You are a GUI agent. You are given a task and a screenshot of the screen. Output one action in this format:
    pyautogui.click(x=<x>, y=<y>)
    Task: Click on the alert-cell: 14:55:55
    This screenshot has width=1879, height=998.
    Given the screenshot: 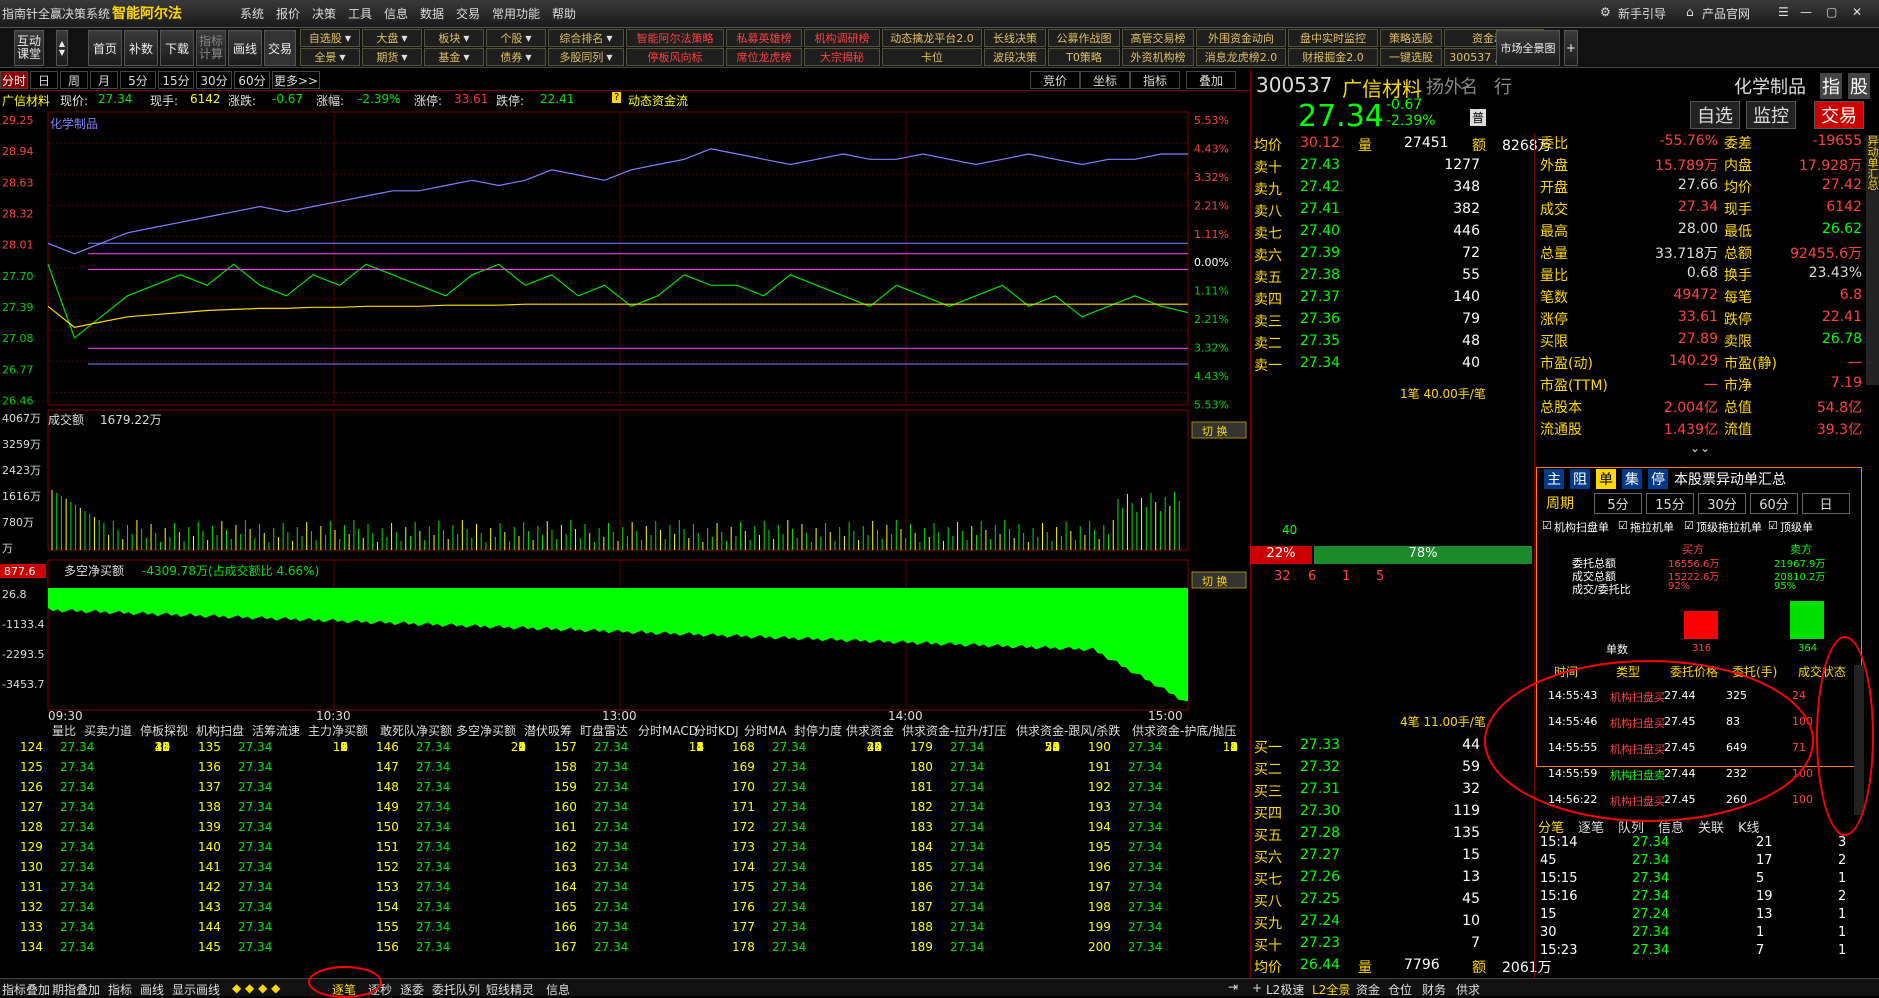 What is the action you would take?
    pyautogui.click(x=1572, y=747)
    